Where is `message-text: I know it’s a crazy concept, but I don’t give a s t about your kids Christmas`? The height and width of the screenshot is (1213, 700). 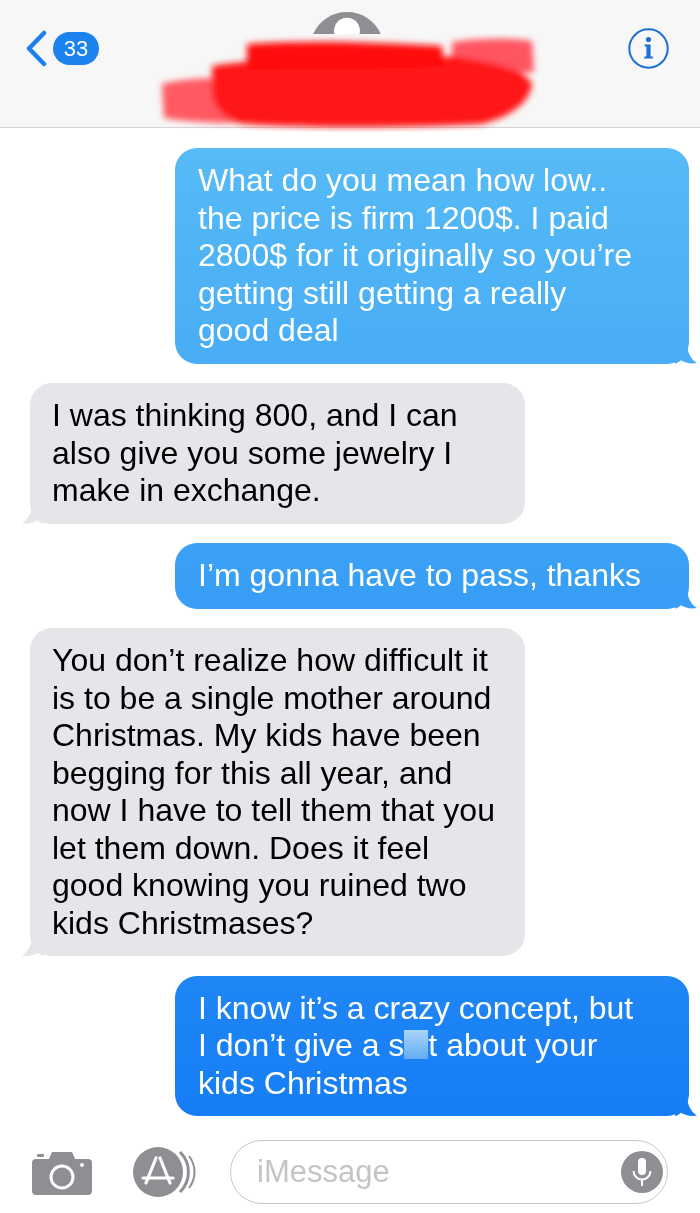 message-text: I know it’s a crazy concept, but I don’t give a s t about your kids Christmas is located at coordinates (416, 1045).